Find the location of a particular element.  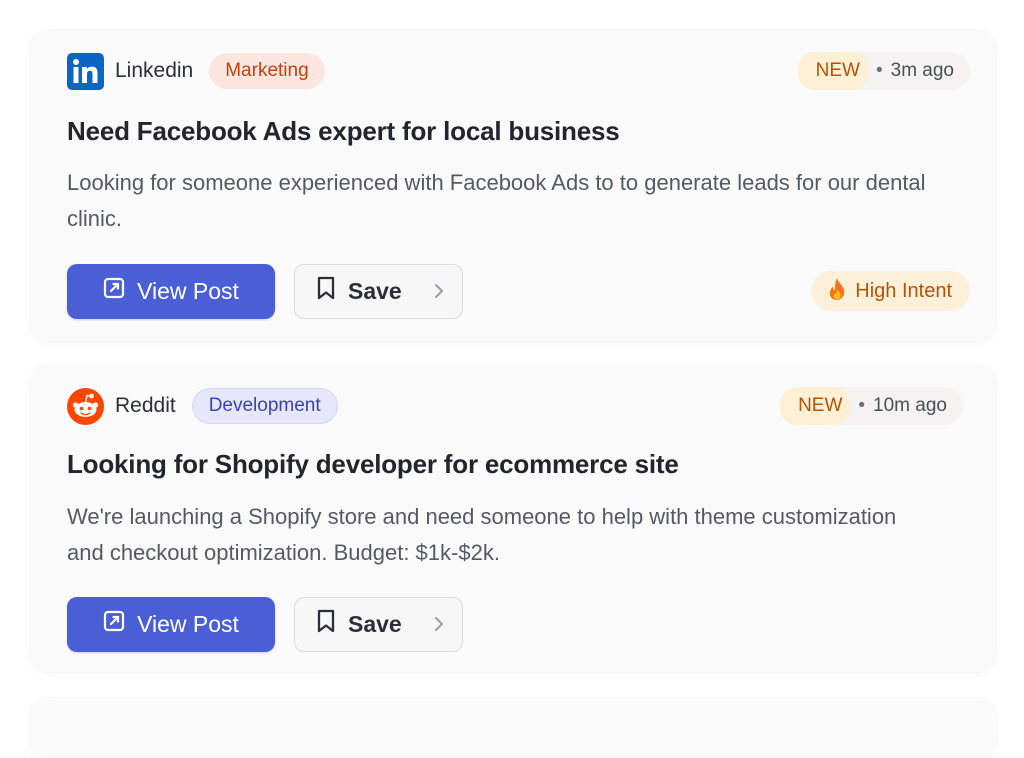

timestamp: 3m ago is located at coordinates (922, 70).